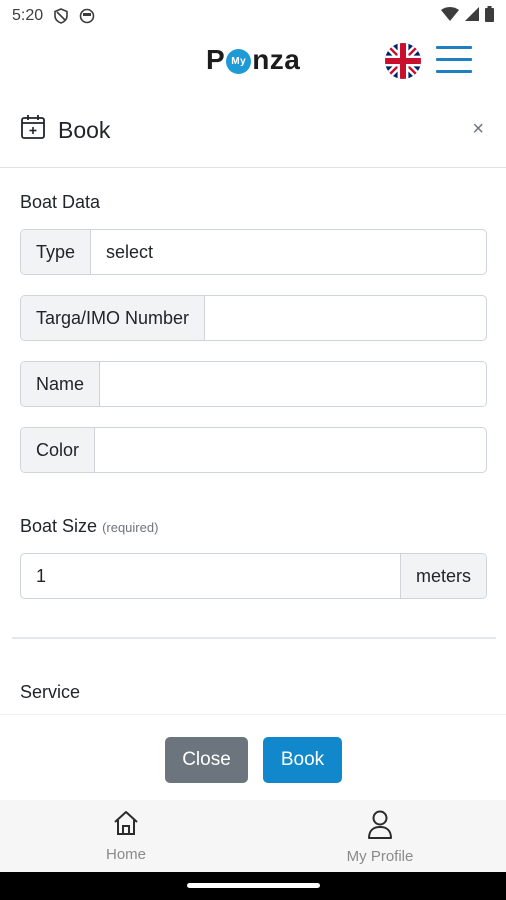 This screenshot has width=506, height=900. Describe the element at coordinates (113, 318) in the screenshot. I see `targa-imo-label: Targa/IMO Number` at that location.